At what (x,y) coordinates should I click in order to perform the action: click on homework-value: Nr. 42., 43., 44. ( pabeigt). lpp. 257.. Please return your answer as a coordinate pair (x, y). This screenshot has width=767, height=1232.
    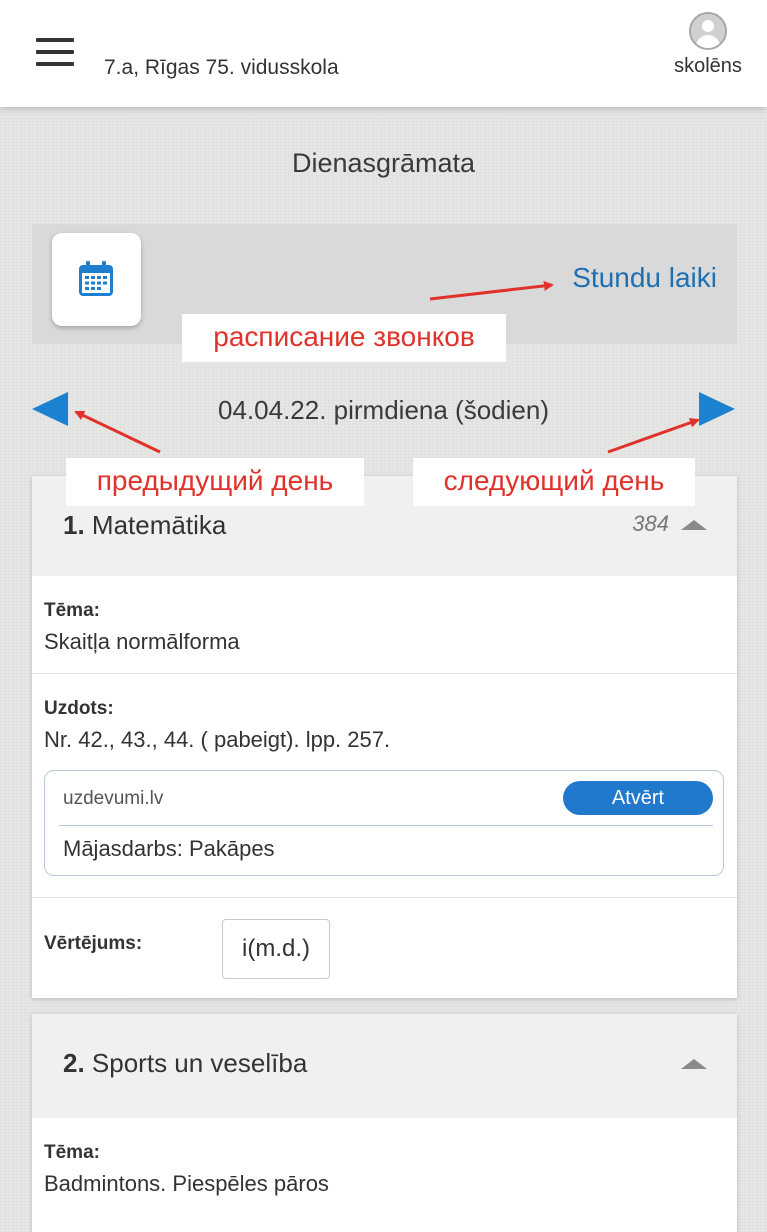
    Looking at the image, I should click on (217, 739).